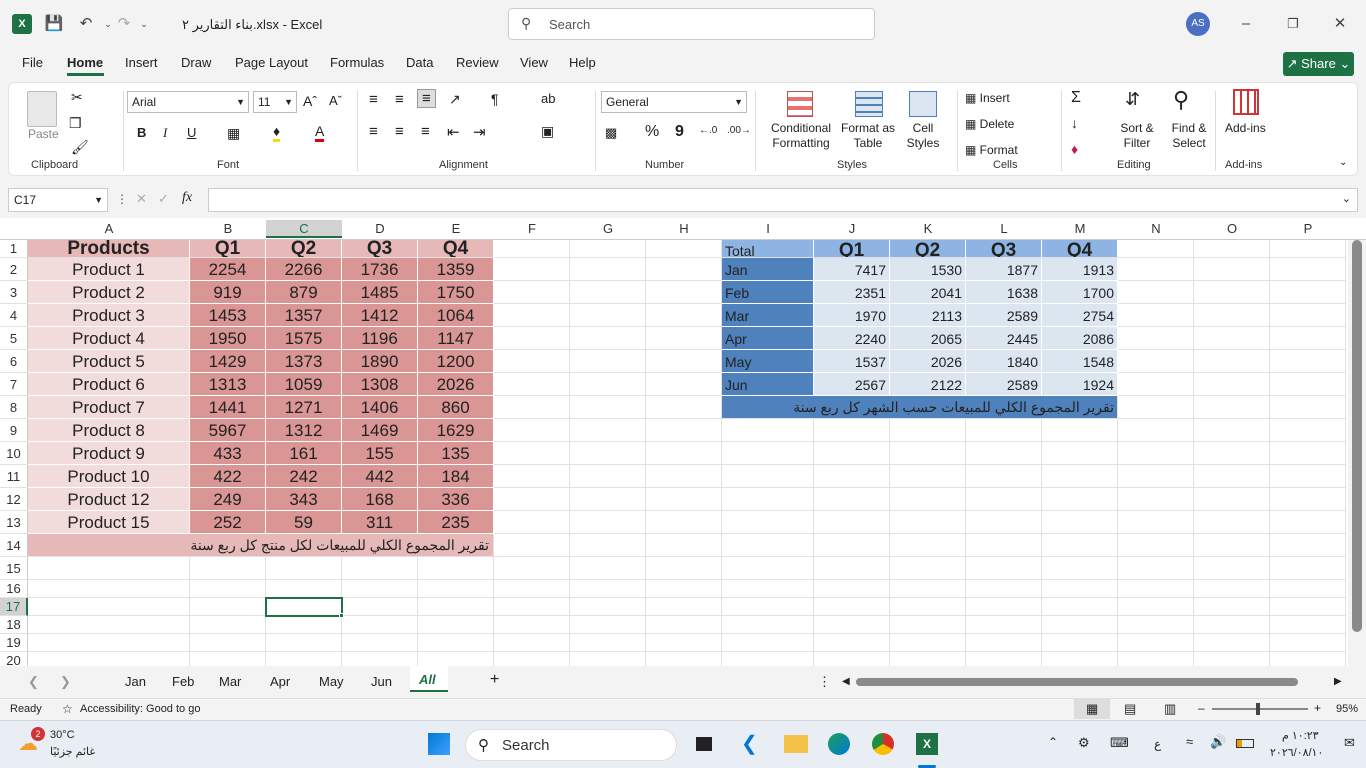 Image resolution: width=1366 pixels, height=768 pixels. I want to click on row-header: 3, so click(14, 292).